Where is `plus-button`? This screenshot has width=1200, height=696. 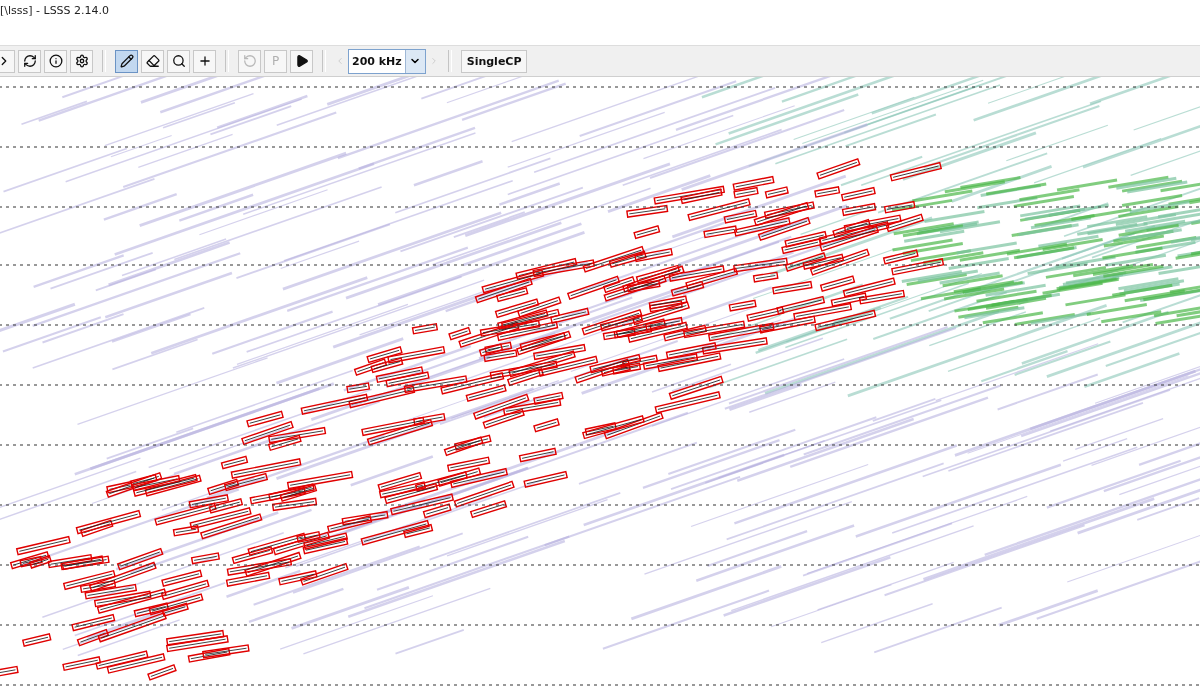 plus-button is located at coordinates (204, 61).